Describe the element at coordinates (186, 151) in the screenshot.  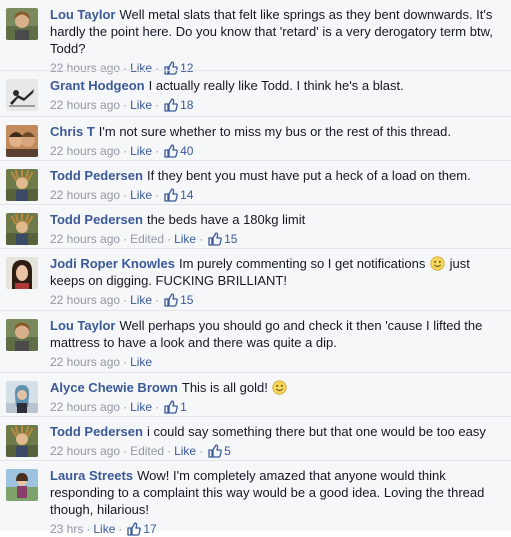
I see `like-count: 40` at that location.